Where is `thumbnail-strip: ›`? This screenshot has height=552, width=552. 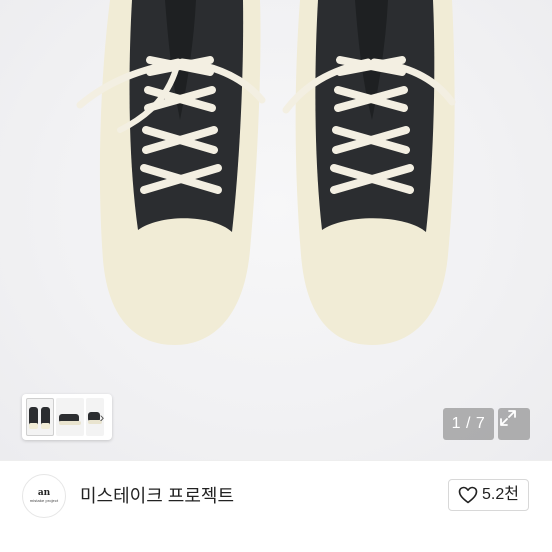 thumbnail-strip: › is located at coordinates (67, 417).